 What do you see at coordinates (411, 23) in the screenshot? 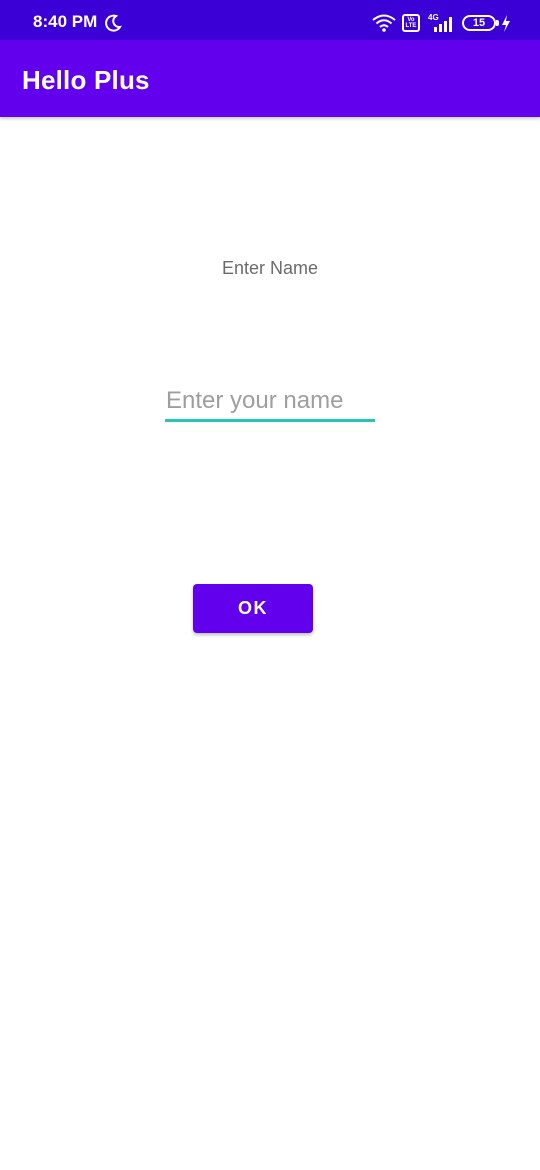
I see `volte-icon: Vo LTE` at bounding box center [411, 23].